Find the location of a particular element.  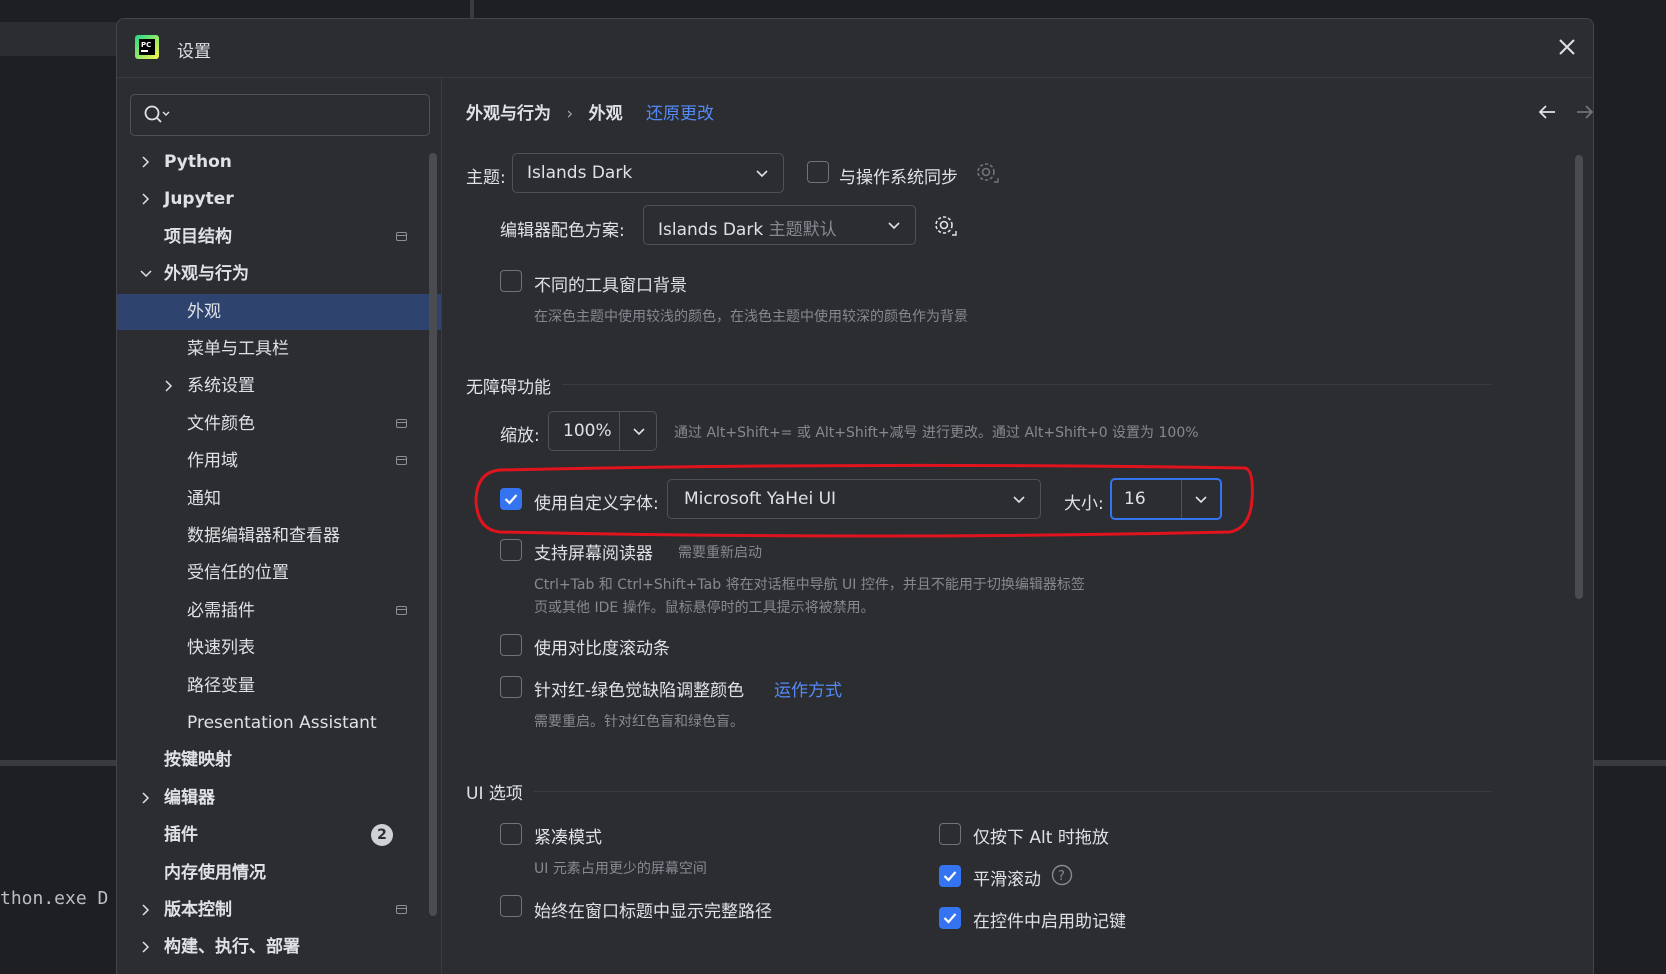

sync-os-settings-button is located at coordinates (987, 175).